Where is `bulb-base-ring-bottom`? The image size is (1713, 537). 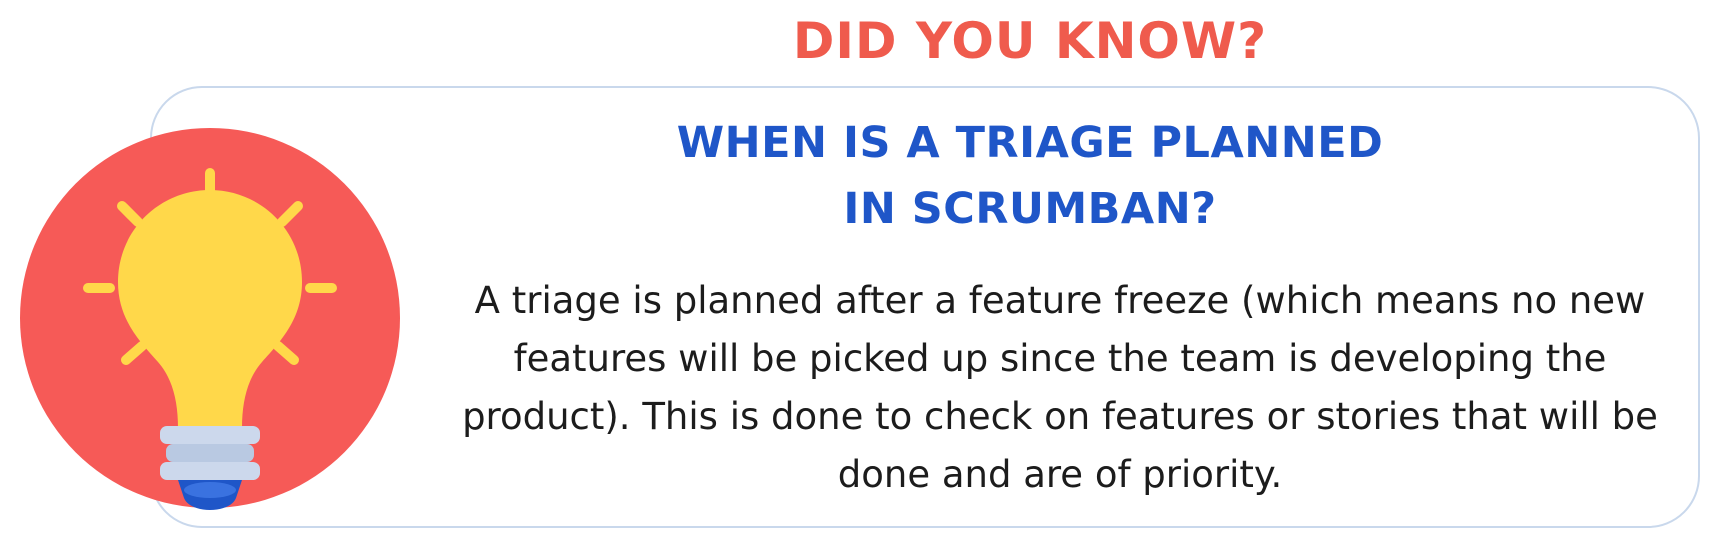
bulb-base-ring-bottom is located at coordinates (210, 471).